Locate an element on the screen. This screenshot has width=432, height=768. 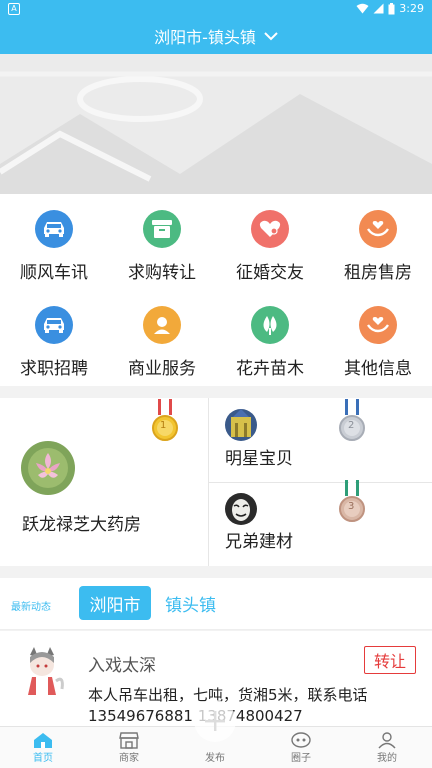
user-icon is located at coordinates (387, 740).